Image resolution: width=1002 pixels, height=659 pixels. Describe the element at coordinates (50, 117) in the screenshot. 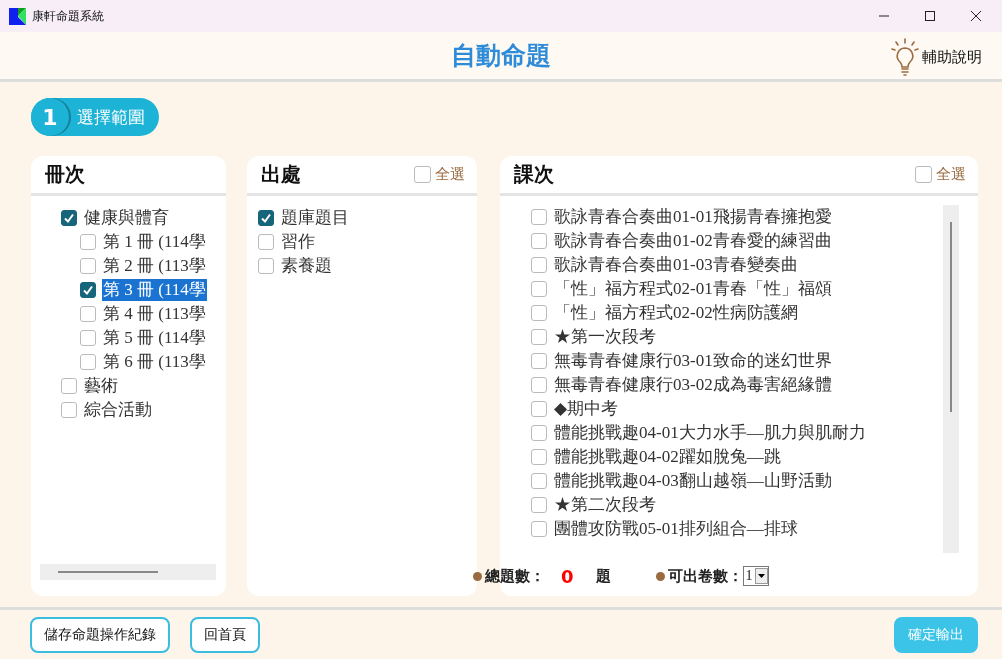

I see `step-number: 1` at that location.